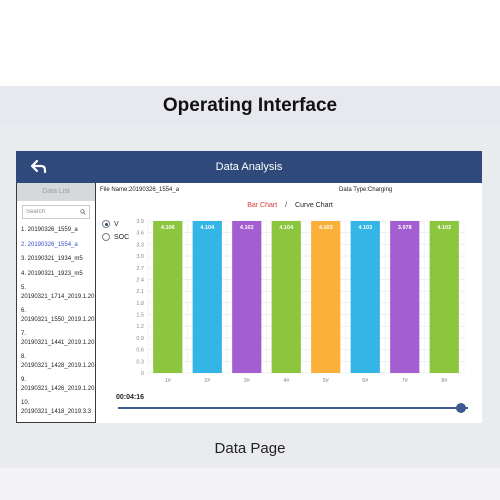 The image size is (500, 500). Describe the element at coordinates (56, 192) in the screenshot. I see `data-list-header: Data List` at that location.